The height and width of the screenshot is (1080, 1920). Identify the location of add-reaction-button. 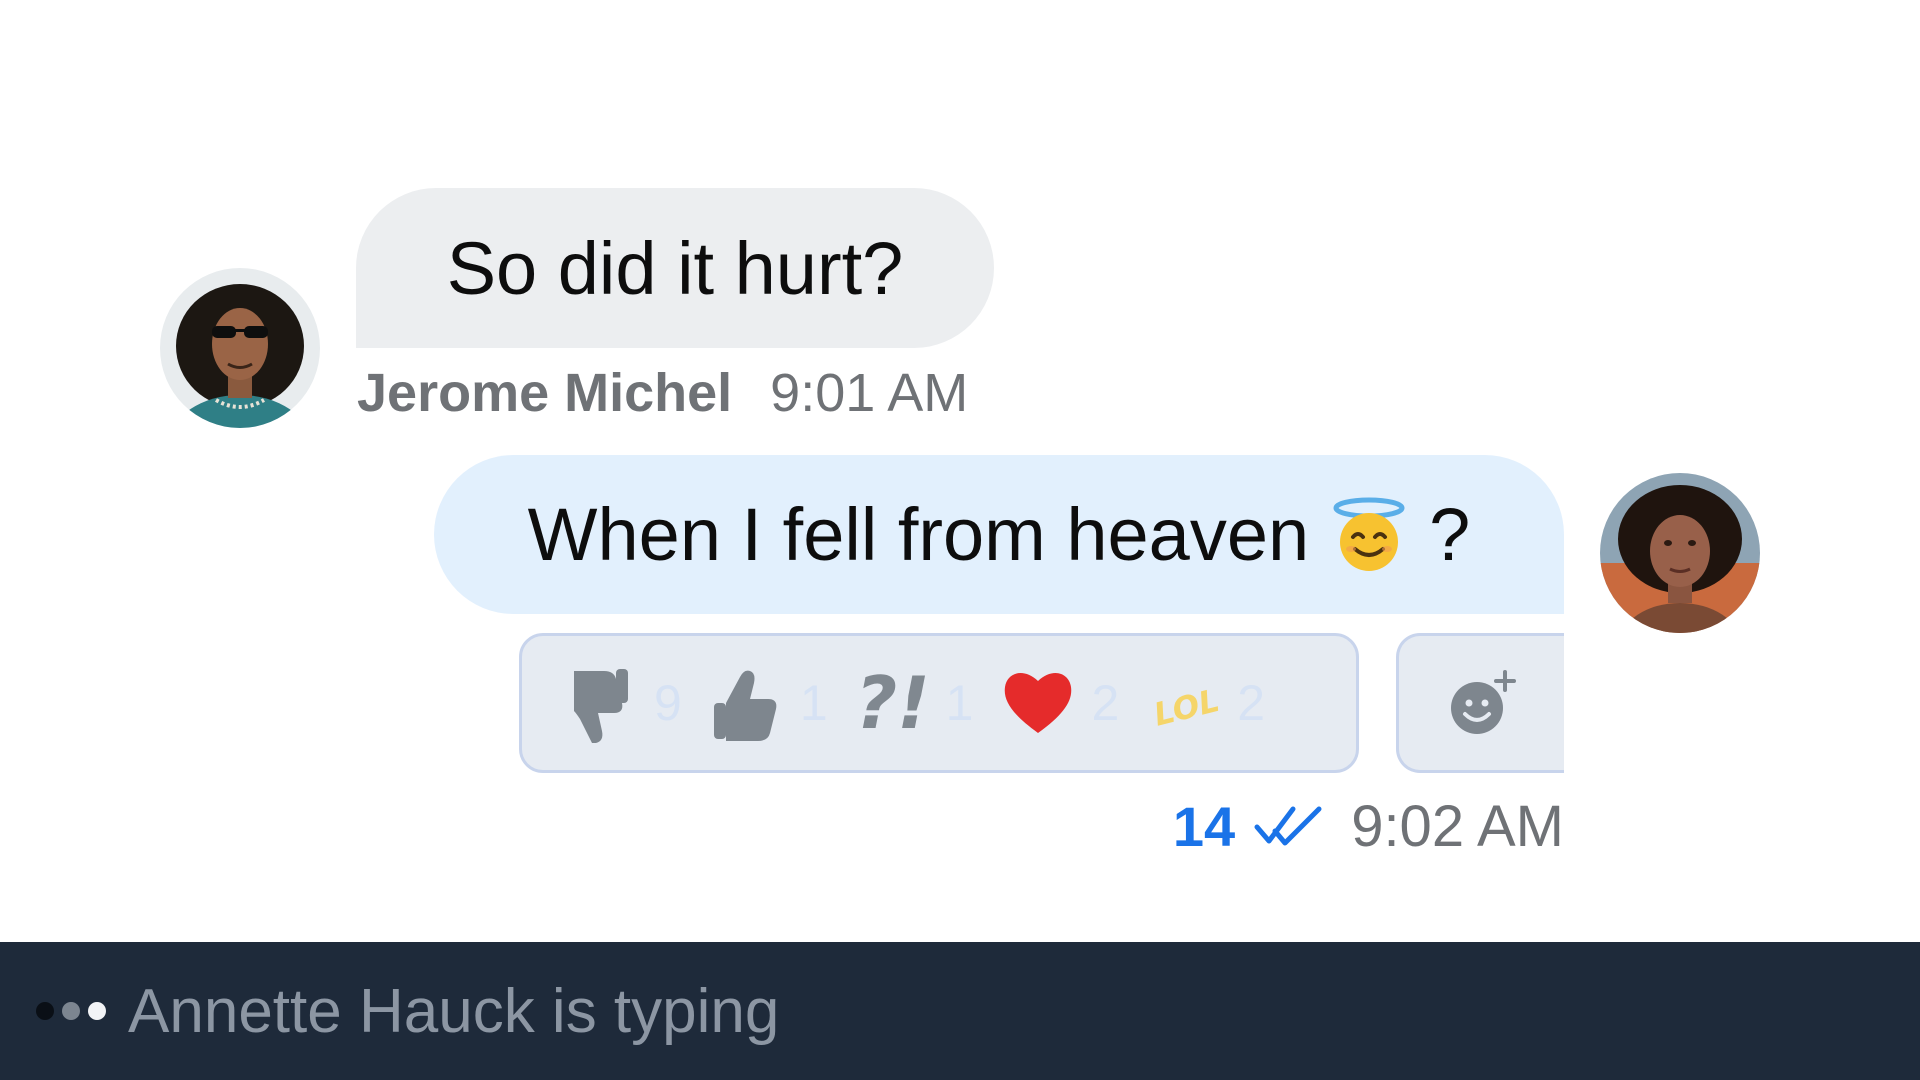
(1480, 703).